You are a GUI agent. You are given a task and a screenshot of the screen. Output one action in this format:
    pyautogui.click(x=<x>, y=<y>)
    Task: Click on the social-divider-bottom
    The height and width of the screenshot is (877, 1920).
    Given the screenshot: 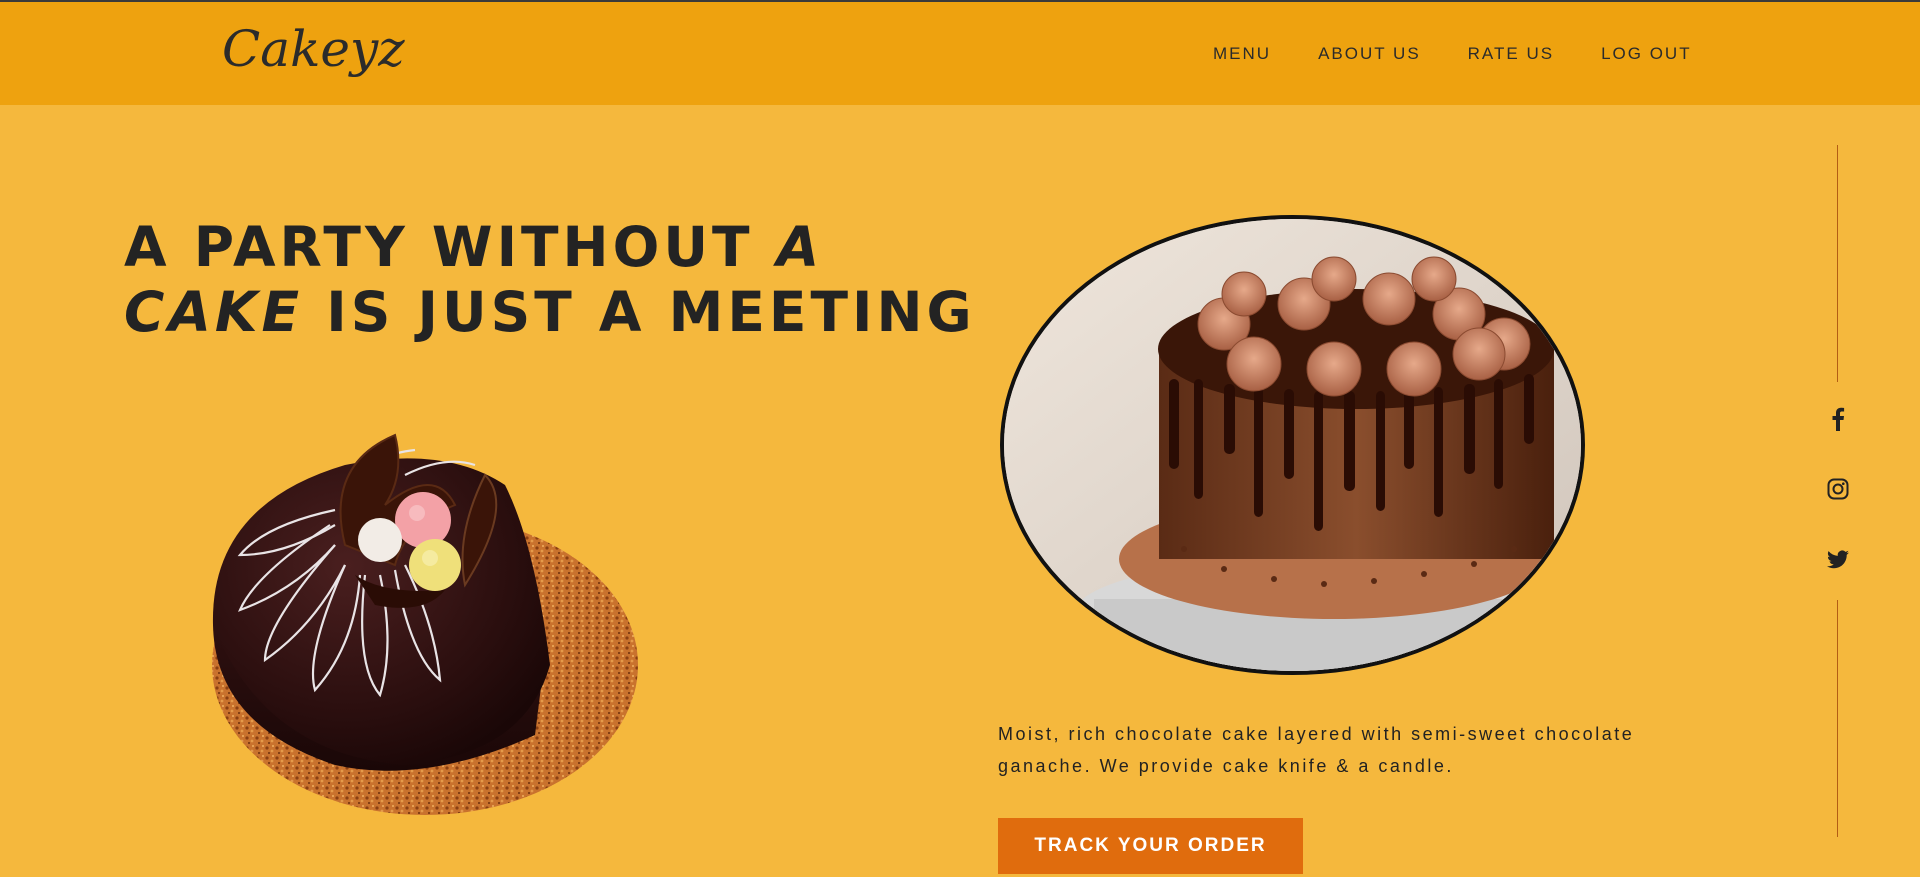 What is the action you would take?
    pyautogui.click(x=1837, y=718)
    